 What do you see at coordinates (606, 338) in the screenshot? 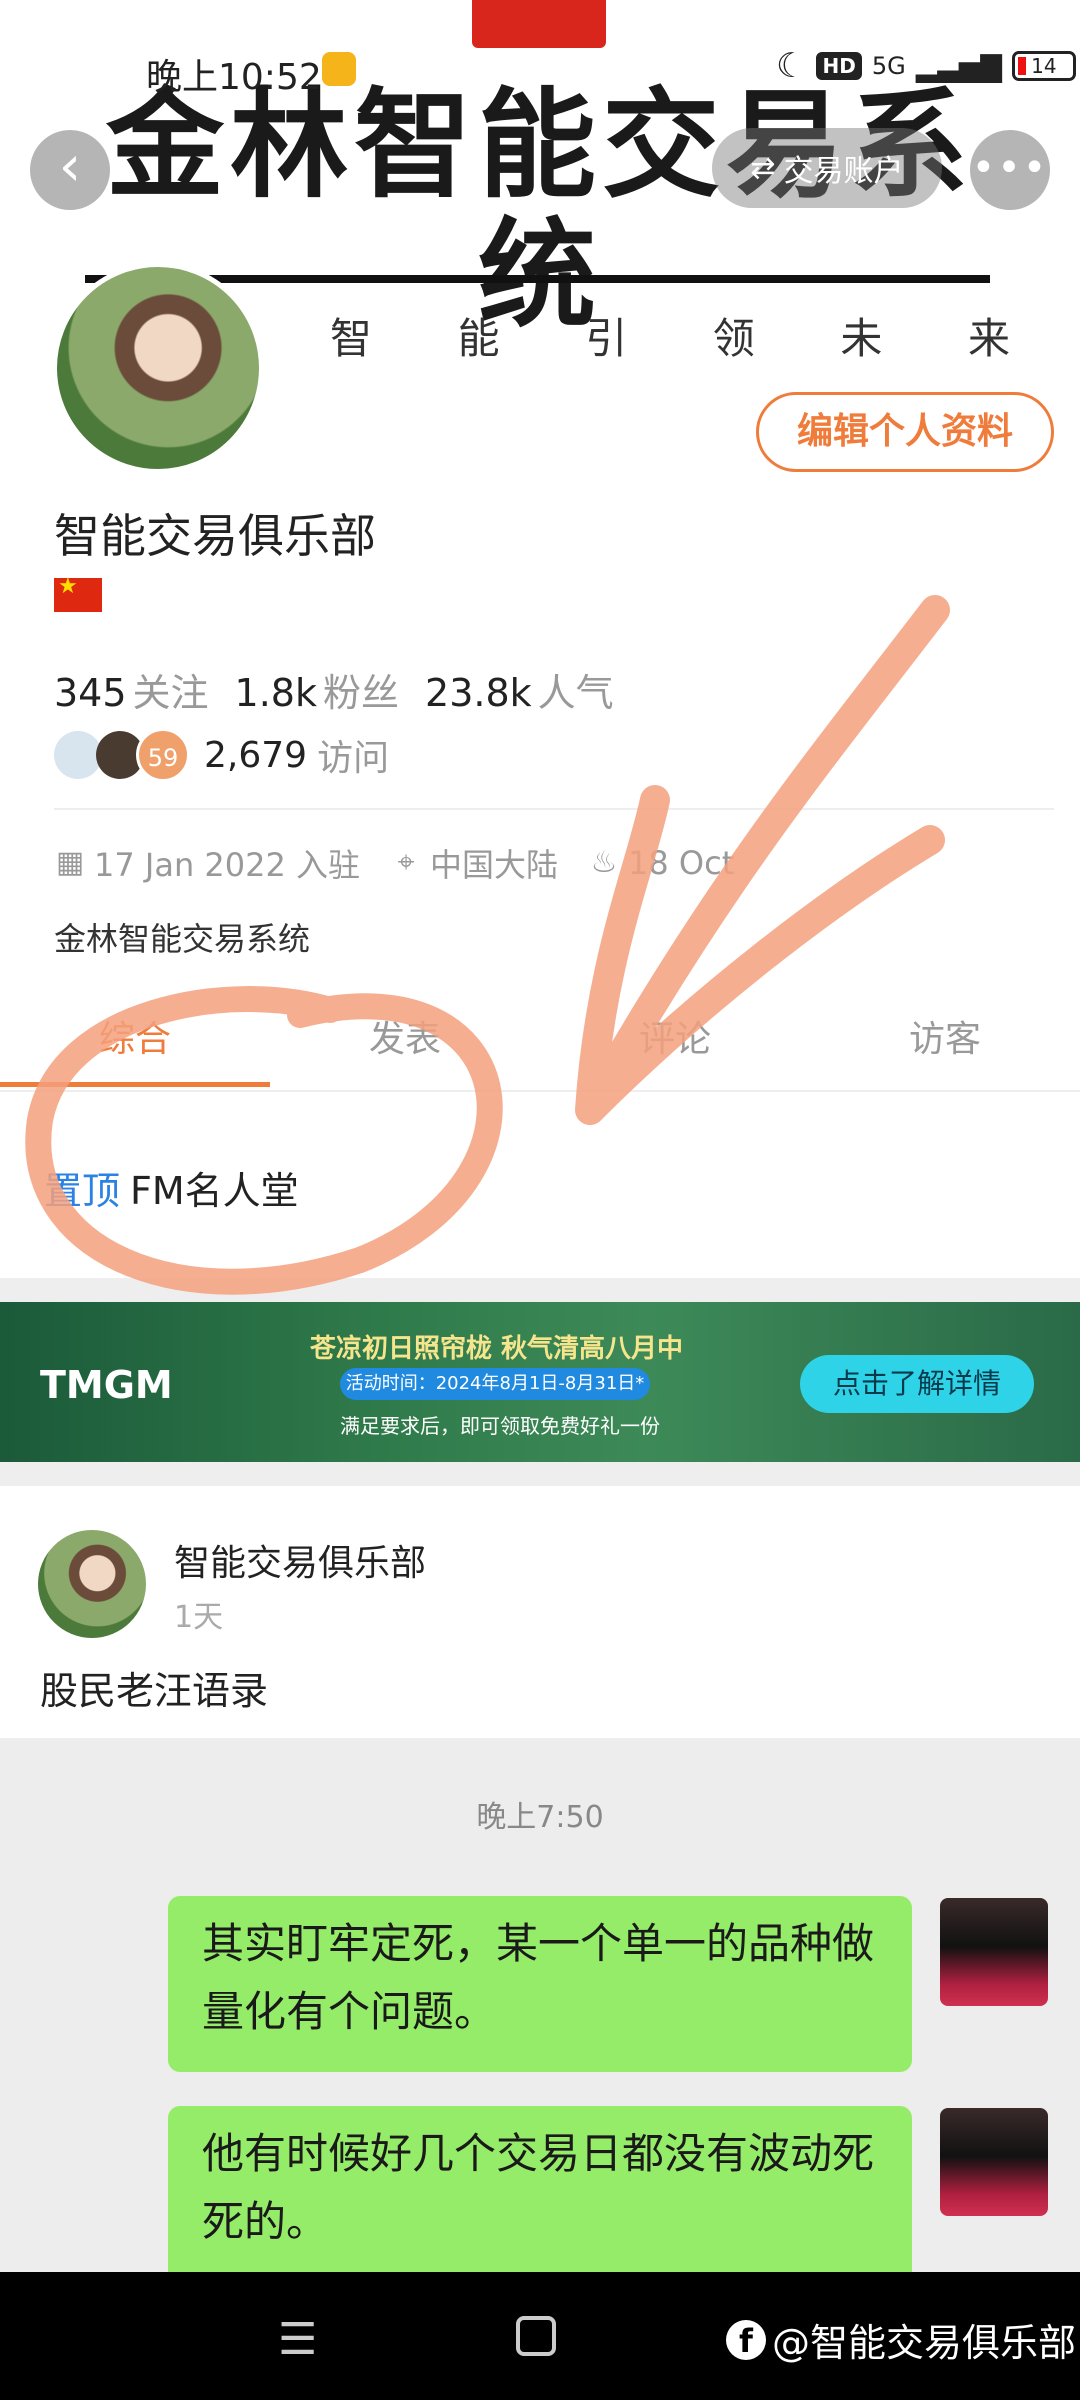
I see `slogan-char: 引` at bounding box center [606, 338].